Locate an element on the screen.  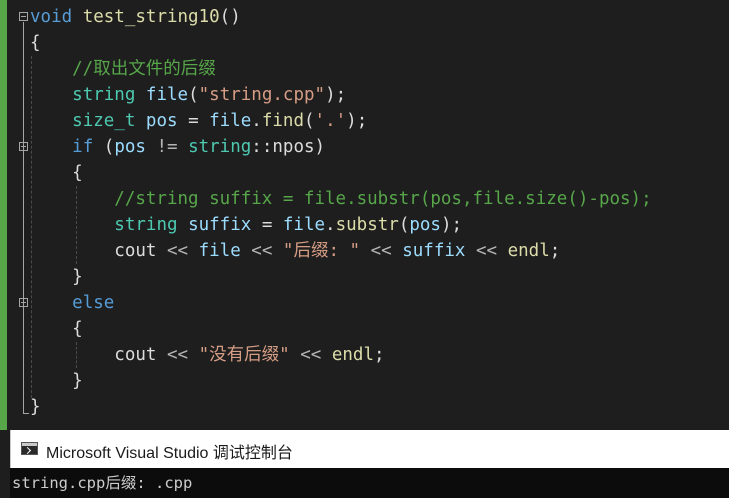
code-token: != is located at coordinates (167, 147).